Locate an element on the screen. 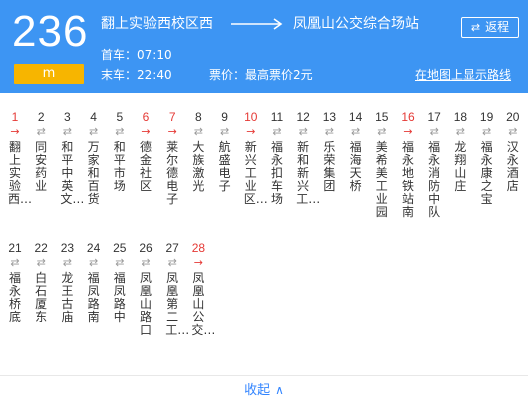  stop-number: 28 is located at coordinates (198, 248).